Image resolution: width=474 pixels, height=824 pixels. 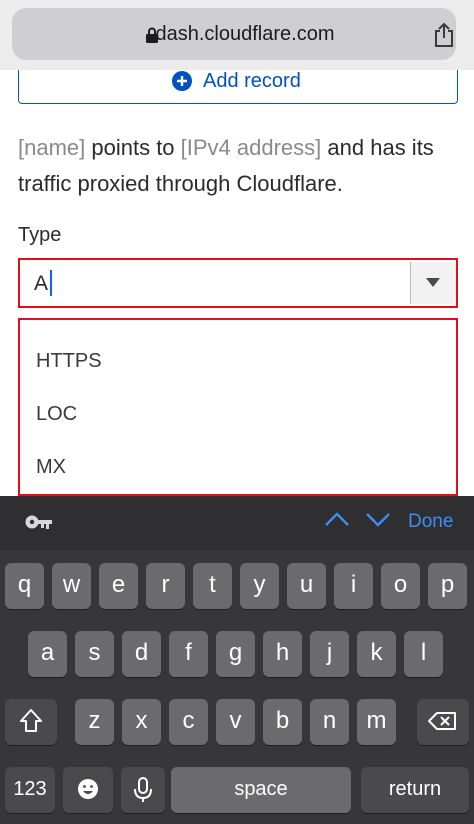 What do you see at coordinates (235, 722) in the screenshot?
I see `key-v: v` at bounding box center [235, 722].